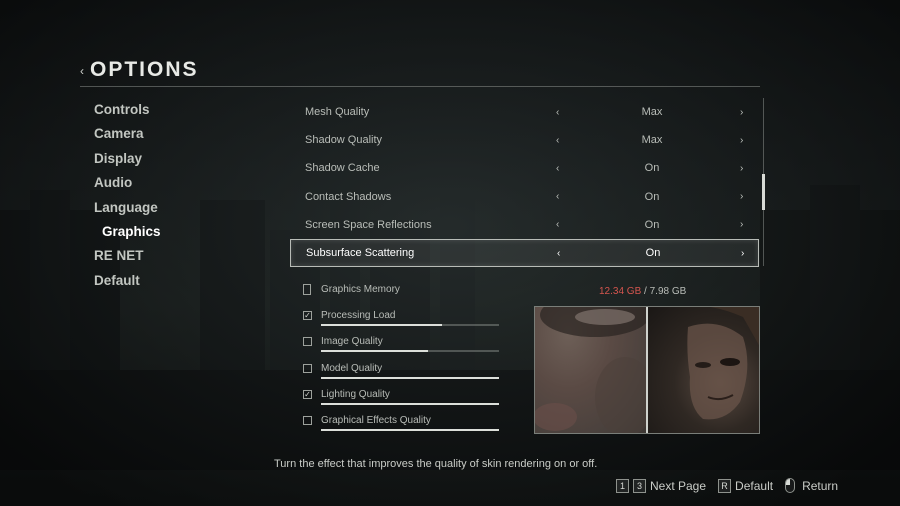 Image resolution: width=900 pixels, height=506 pixels. What do you see at coordinates (352, 368) in the screenshot?
I see `impact-label: Model Quality` at bounding box center [352, 368].